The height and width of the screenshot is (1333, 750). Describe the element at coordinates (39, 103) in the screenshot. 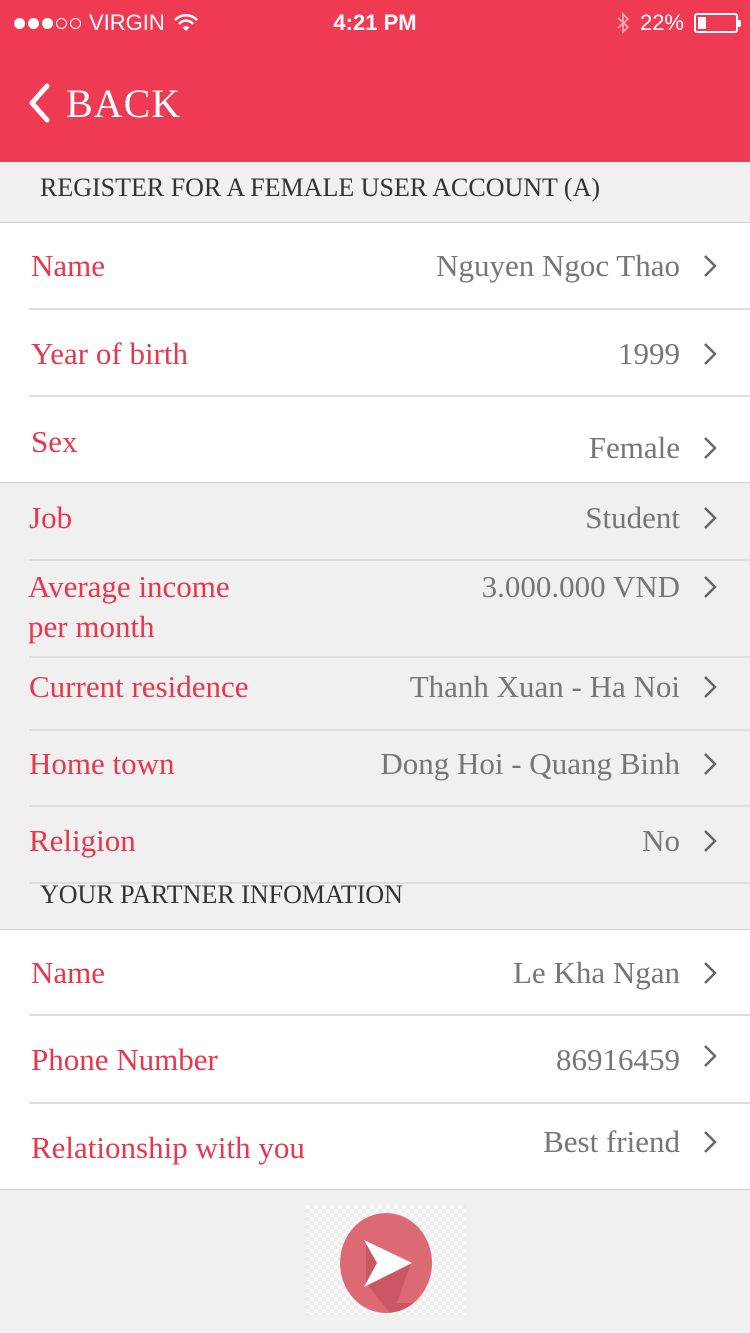

I see `chevron-left-icon` at that location.